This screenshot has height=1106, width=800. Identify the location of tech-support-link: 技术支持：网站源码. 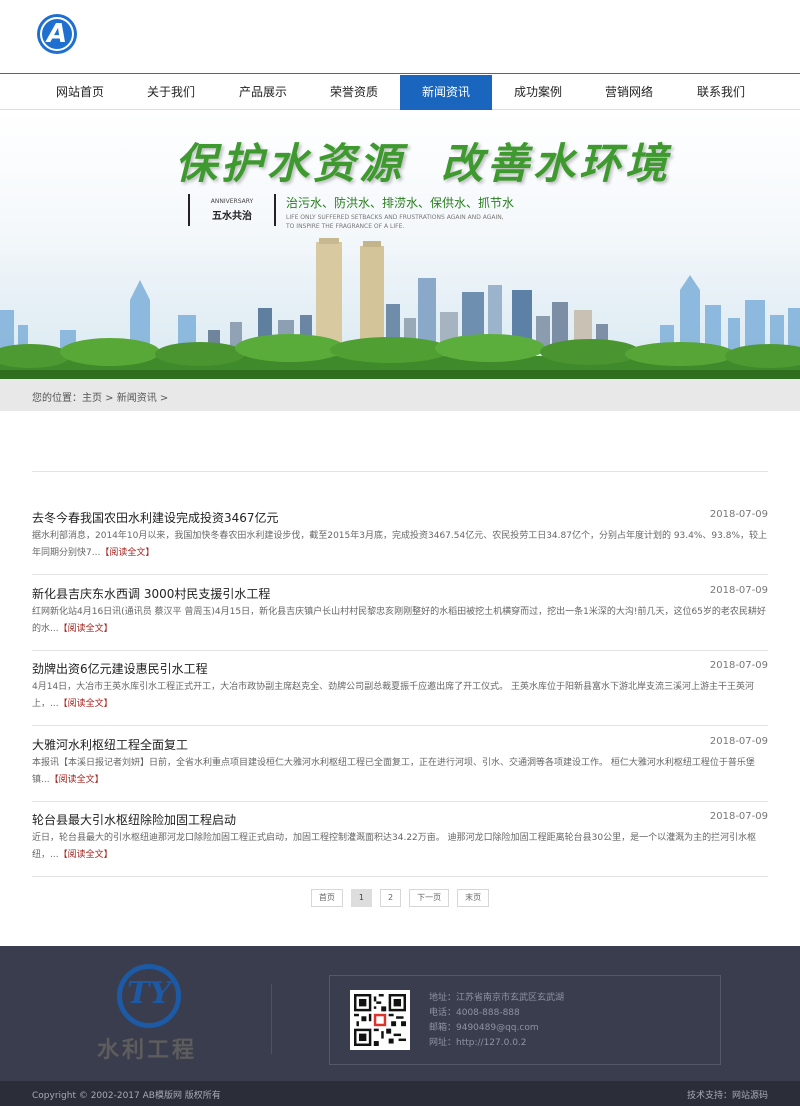
(727, 1094).